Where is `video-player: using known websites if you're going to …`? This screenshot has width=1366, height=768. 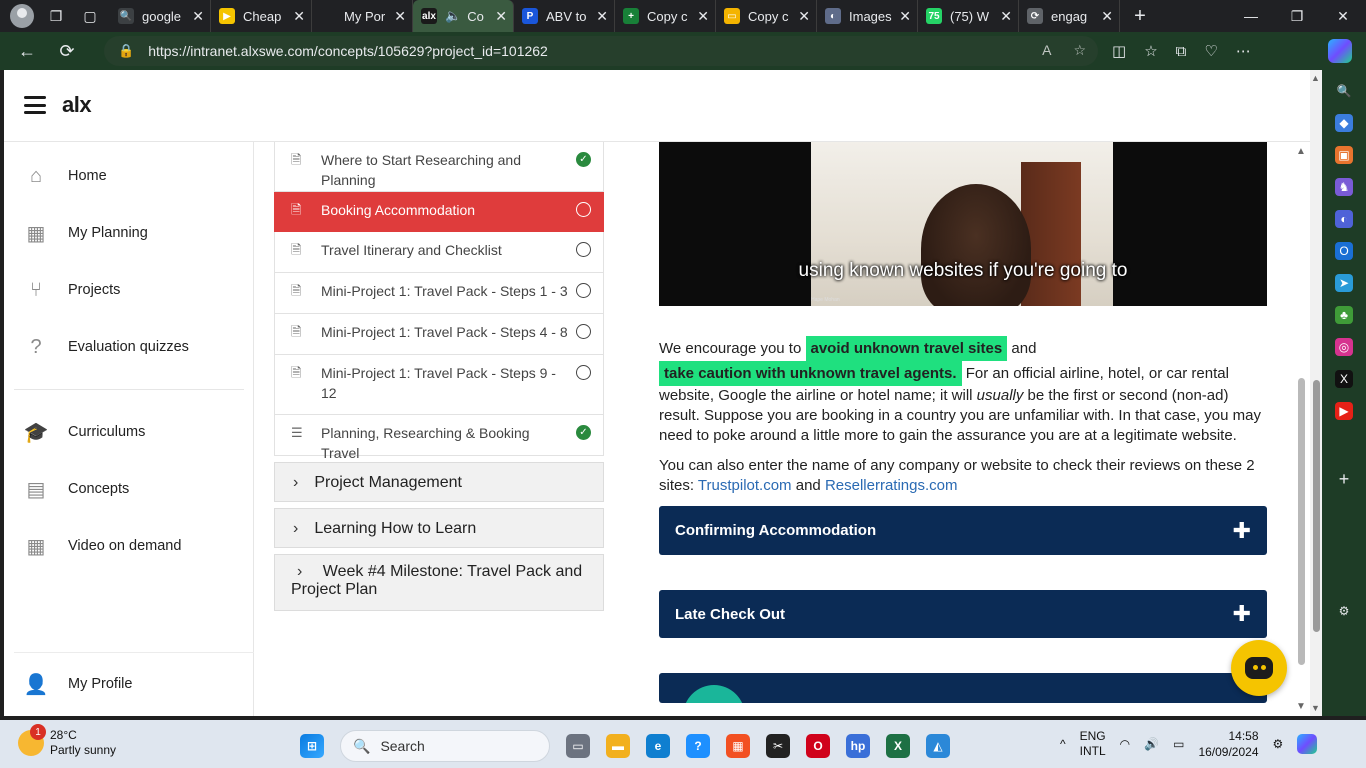 video-player: using known websites if you're going to … is located at coordinates (963, 224).